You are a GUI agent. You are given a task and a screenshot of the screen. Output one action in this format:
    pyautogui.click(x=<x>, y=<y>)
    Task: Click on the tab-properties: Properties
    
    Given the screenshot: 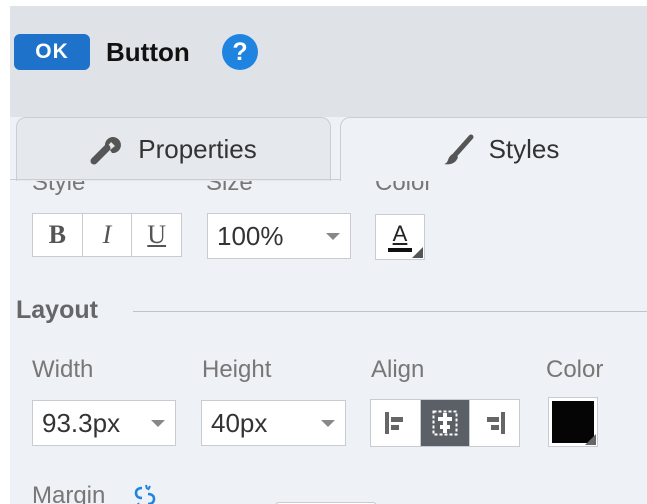 What is the action you would take?
    pyautogui.click(x=173, y=149)
    